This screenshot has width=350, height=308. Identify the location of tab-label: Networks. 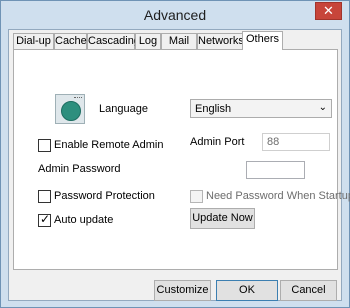
(221, 41).